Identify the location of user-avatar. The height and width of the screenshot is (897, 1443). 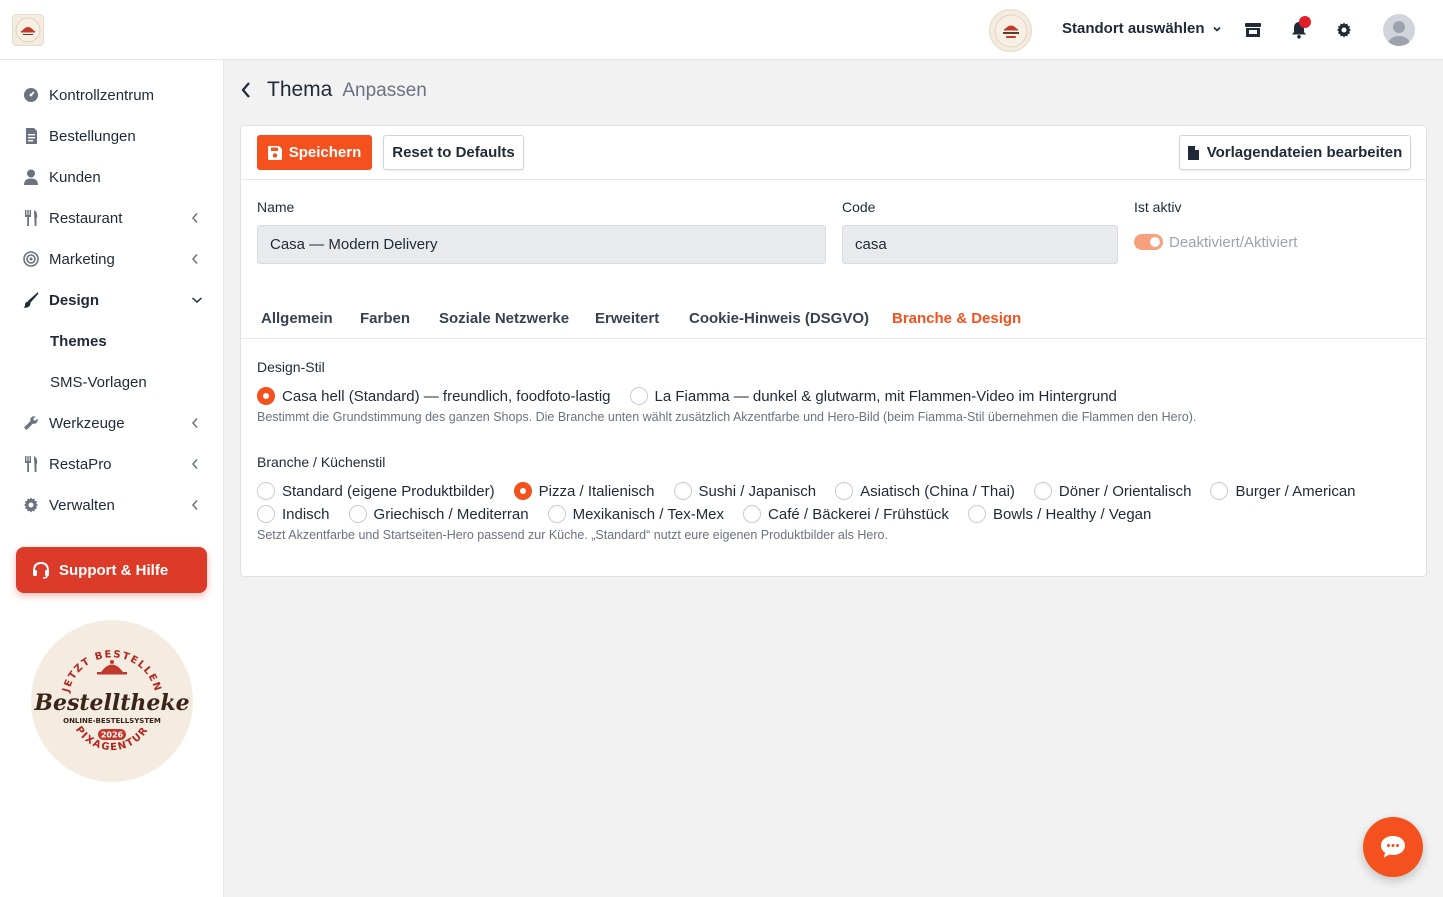
(1399, 30).